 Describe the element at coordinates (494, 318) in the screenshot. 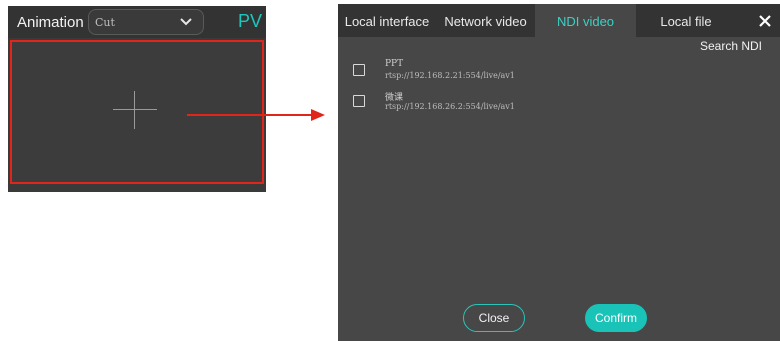

I see `close-button: Close` at that location.